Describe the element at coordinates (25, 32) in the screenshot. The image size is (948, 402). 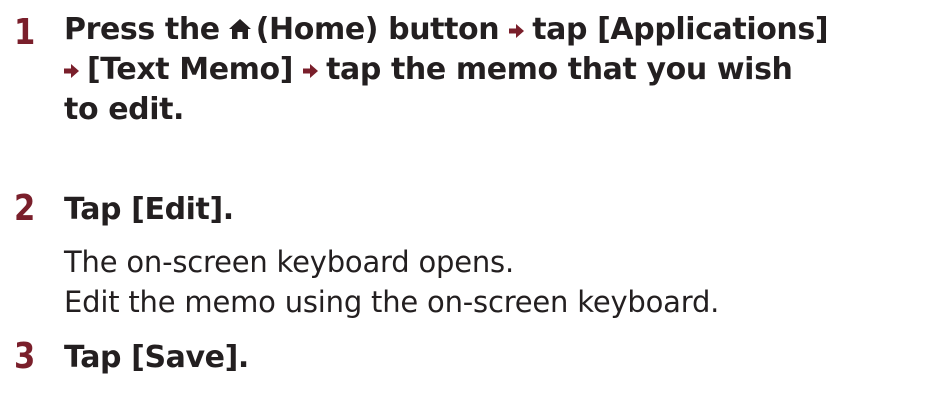
I see `step-number: 1` at that location.